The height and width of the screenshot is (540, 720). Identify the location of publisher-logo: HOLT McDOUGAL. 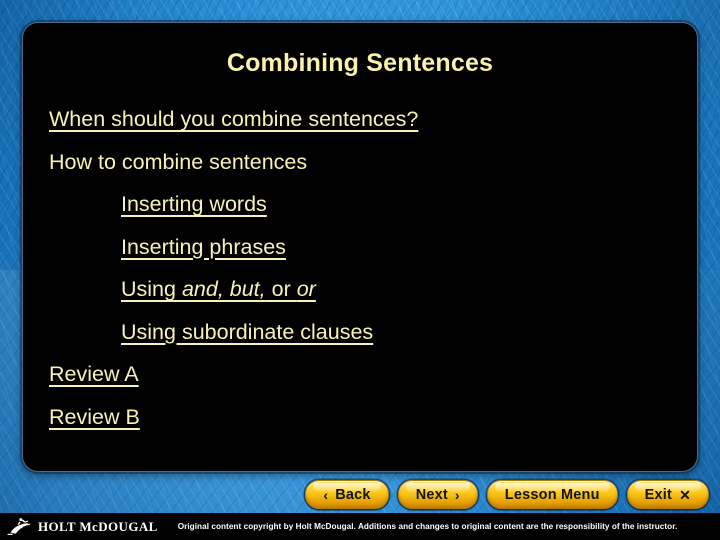
(79, 526).